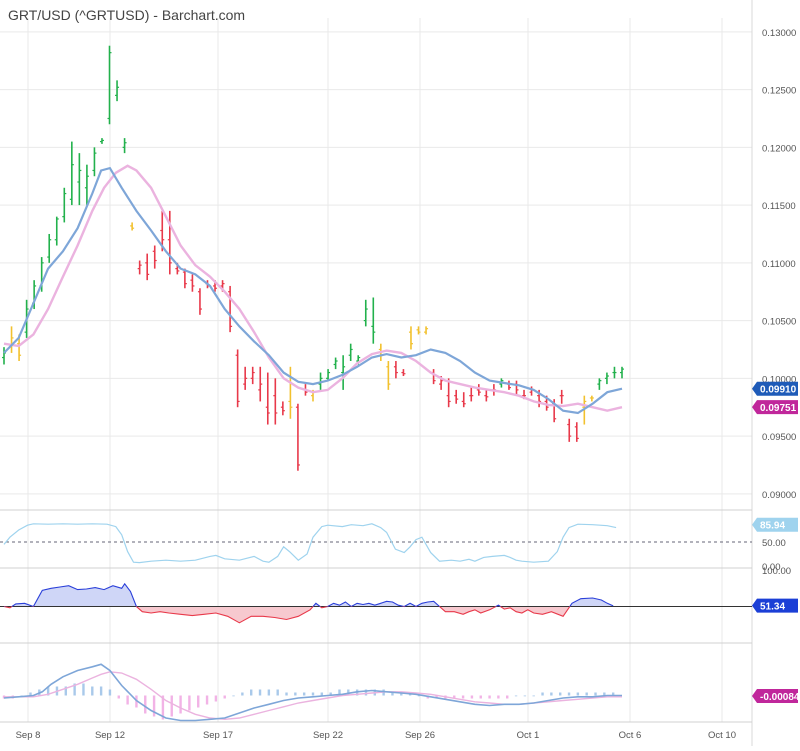 The image size is (800, 751). I want to click on rsi-badge: 51.34, so click(775, 605).